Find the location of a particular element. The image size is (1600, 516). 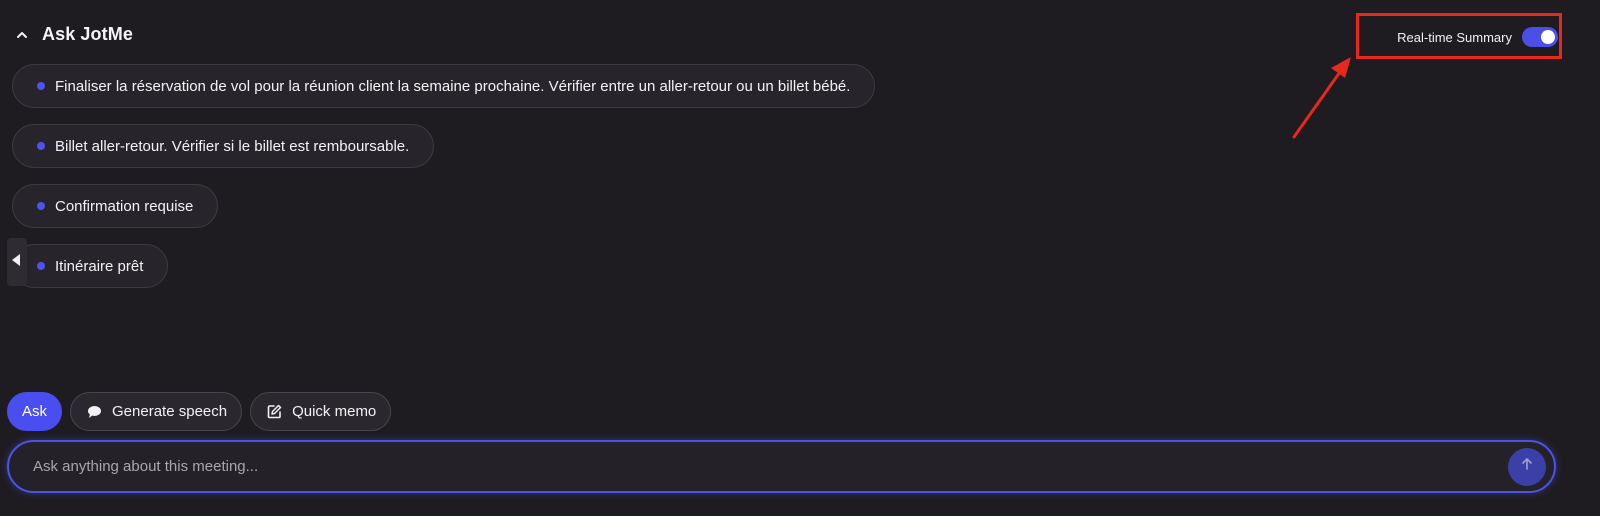

send-button is located at coordinates (1527, 466).